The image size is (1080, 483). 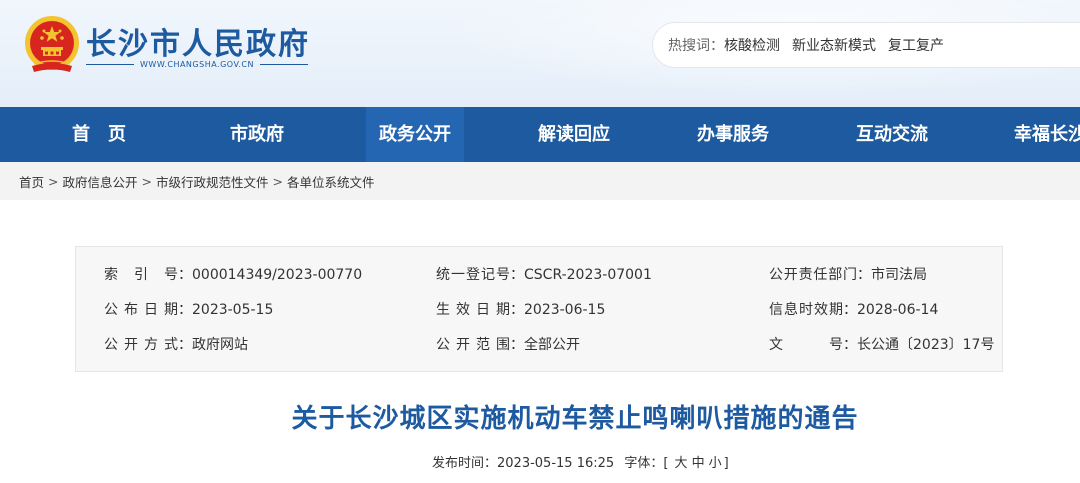 What do you see at coordinates (473, 275) in the screenshot?
I see `meta-label: 统一登记号` at bounding box center [473, 275].